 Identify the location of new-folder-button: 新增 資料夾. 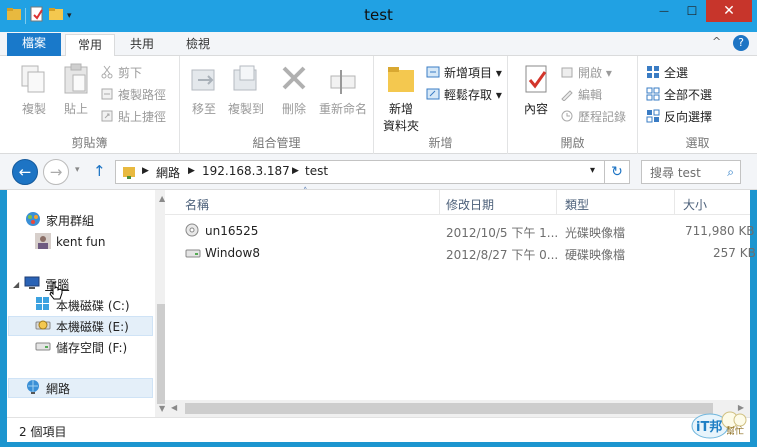
(401, 98).